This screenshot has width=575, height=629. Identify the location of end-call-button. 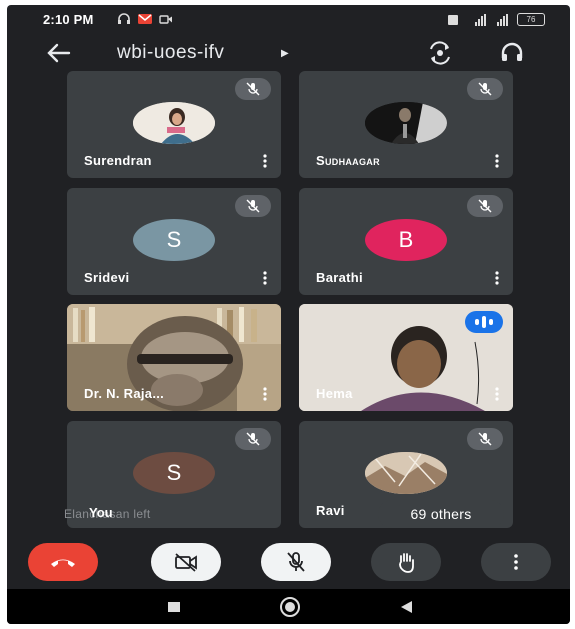
(63, 562).